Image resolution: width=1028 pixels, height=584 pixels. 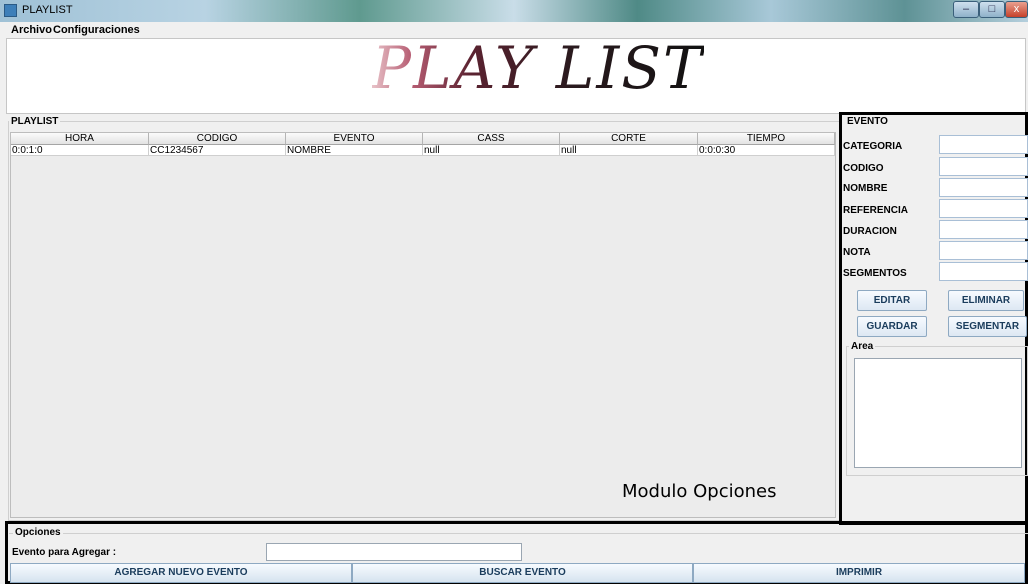 What do you see at coordinates (983, 208) in the screenshot?
I see `referencia-field` at bounding box center [983, 208].